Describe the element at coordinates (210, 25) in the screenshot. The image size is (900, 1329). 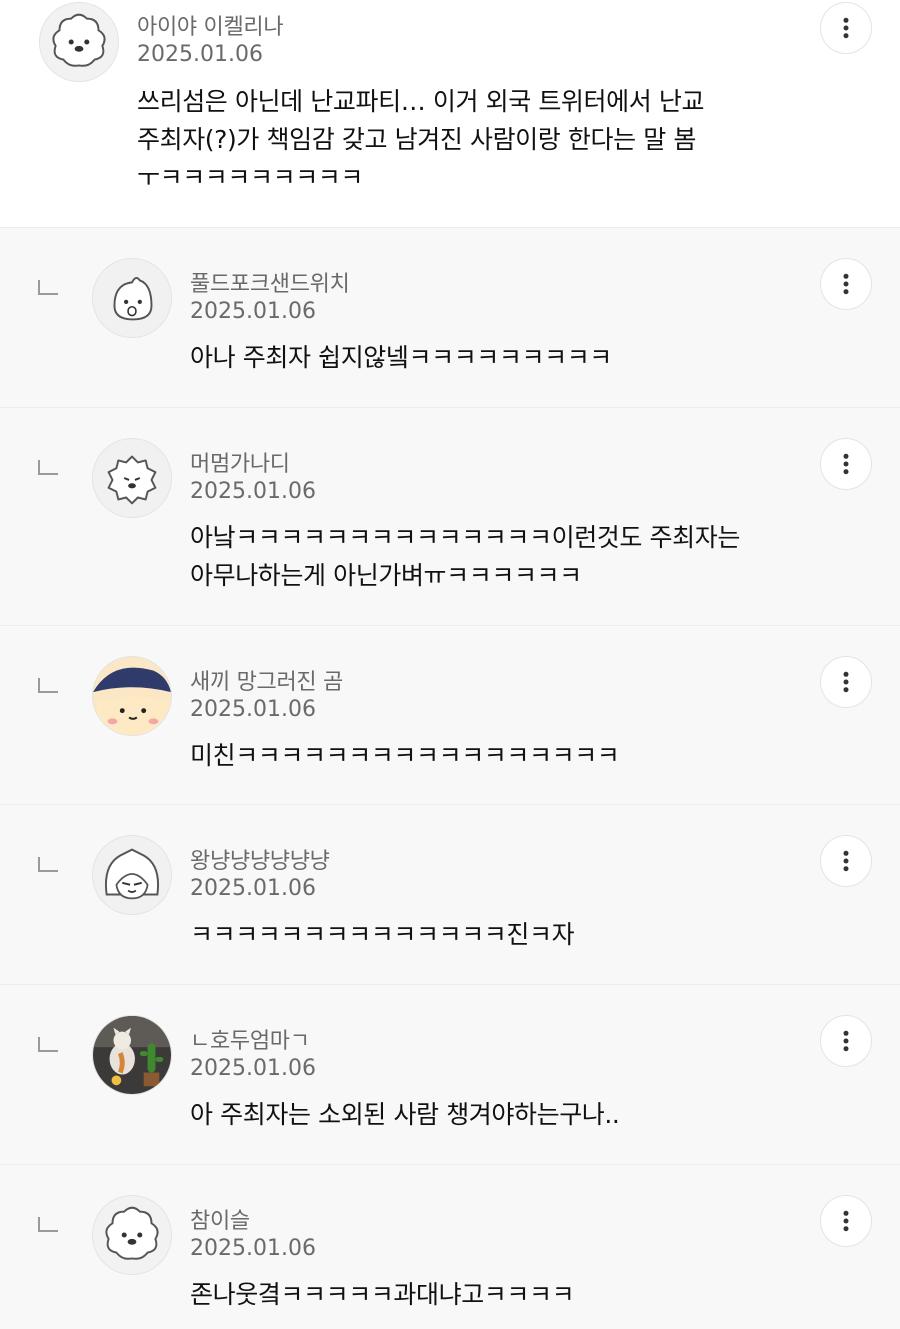
I see `comment-author: 아이야 이켈리나` at that location.